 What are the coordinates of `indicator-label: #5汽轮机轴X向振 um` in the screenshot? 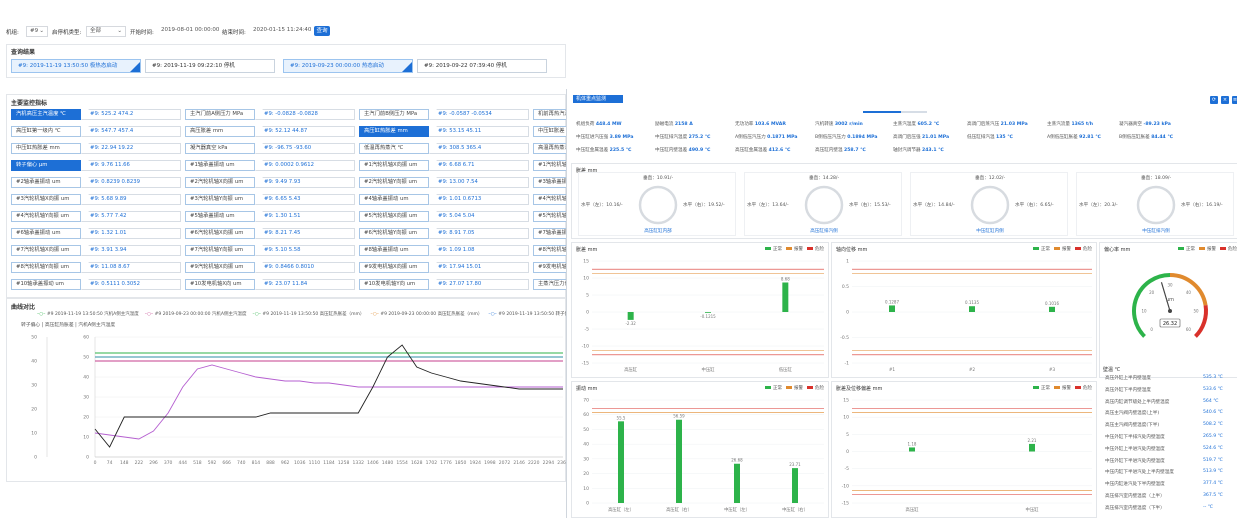 It's located at (394, 216).